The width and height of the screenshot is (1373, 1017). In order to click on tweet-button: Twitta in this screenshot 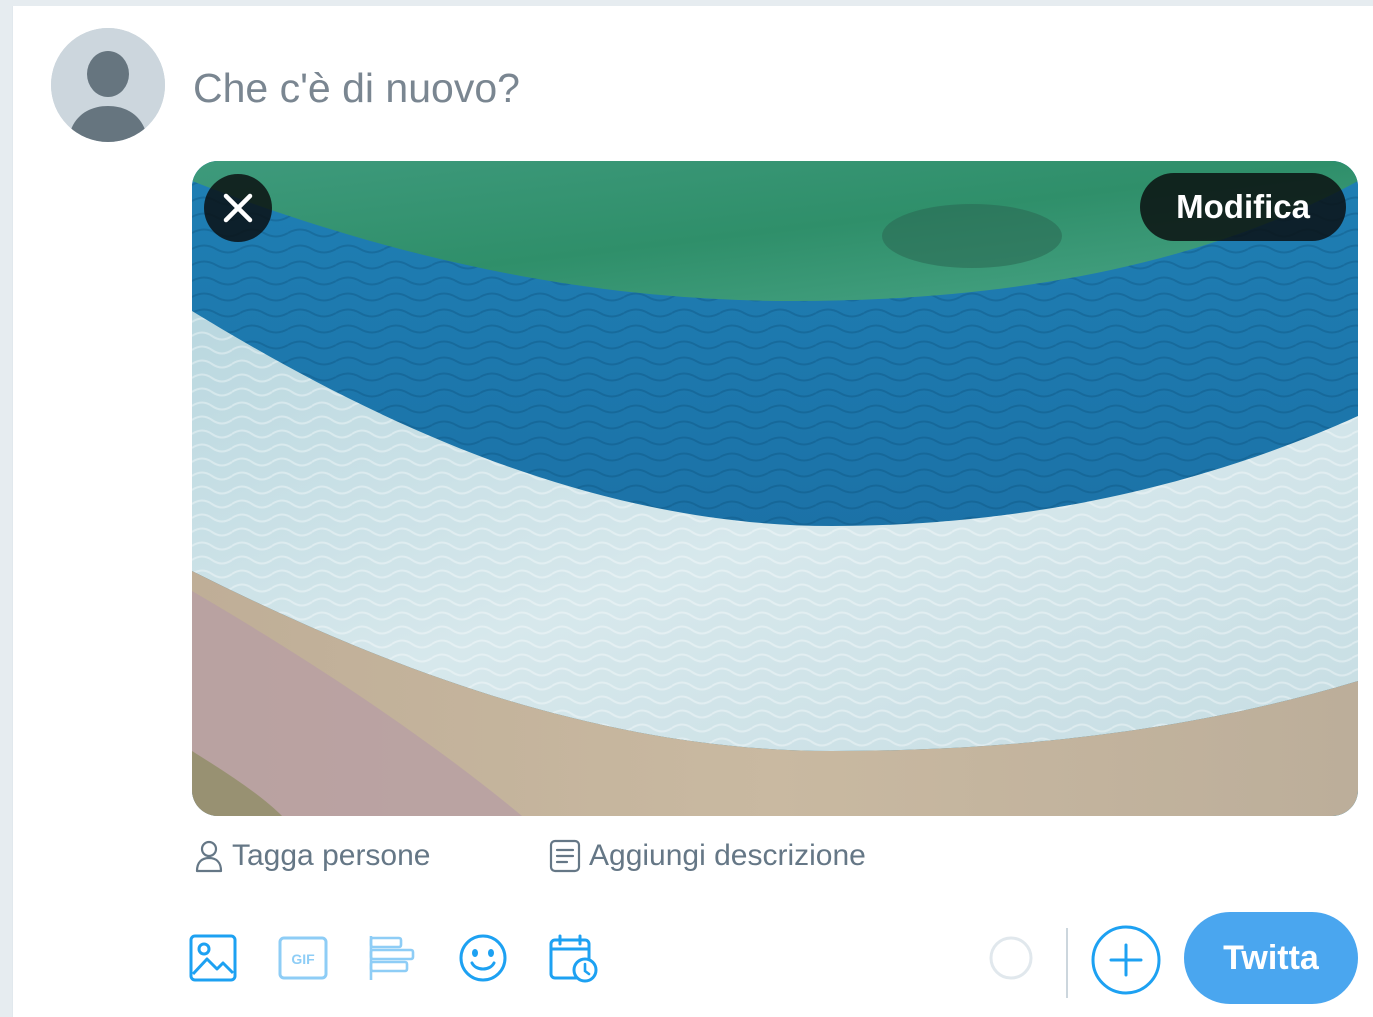, I will do `click(1271, 958)`.